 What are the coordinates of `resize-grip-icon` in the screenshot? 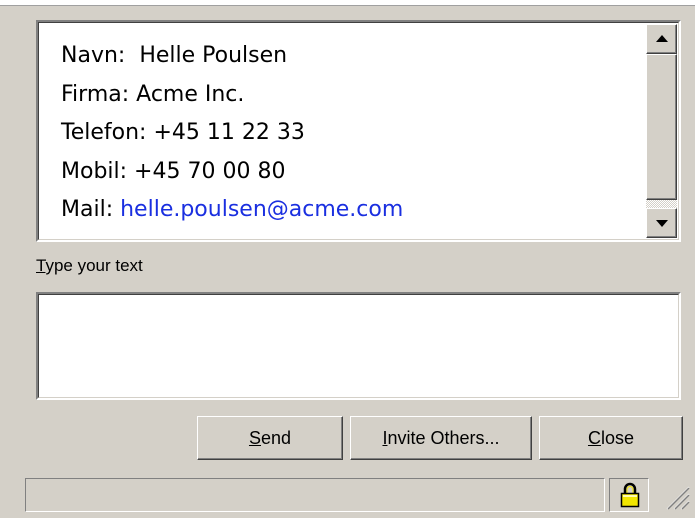 It's located at (677, 497).